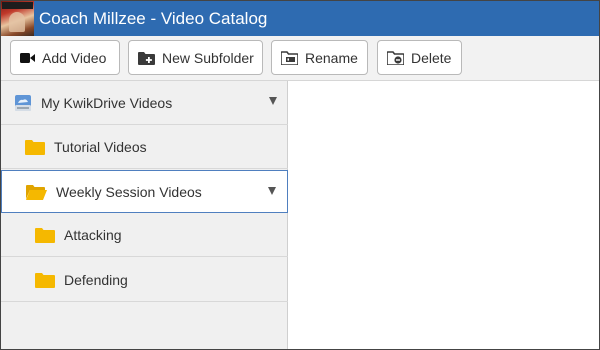 The image size is (600, 350). Describe the element at coordinates (93, 234) in the screenshot. I see `tree-item-label: Attacking` at that location.